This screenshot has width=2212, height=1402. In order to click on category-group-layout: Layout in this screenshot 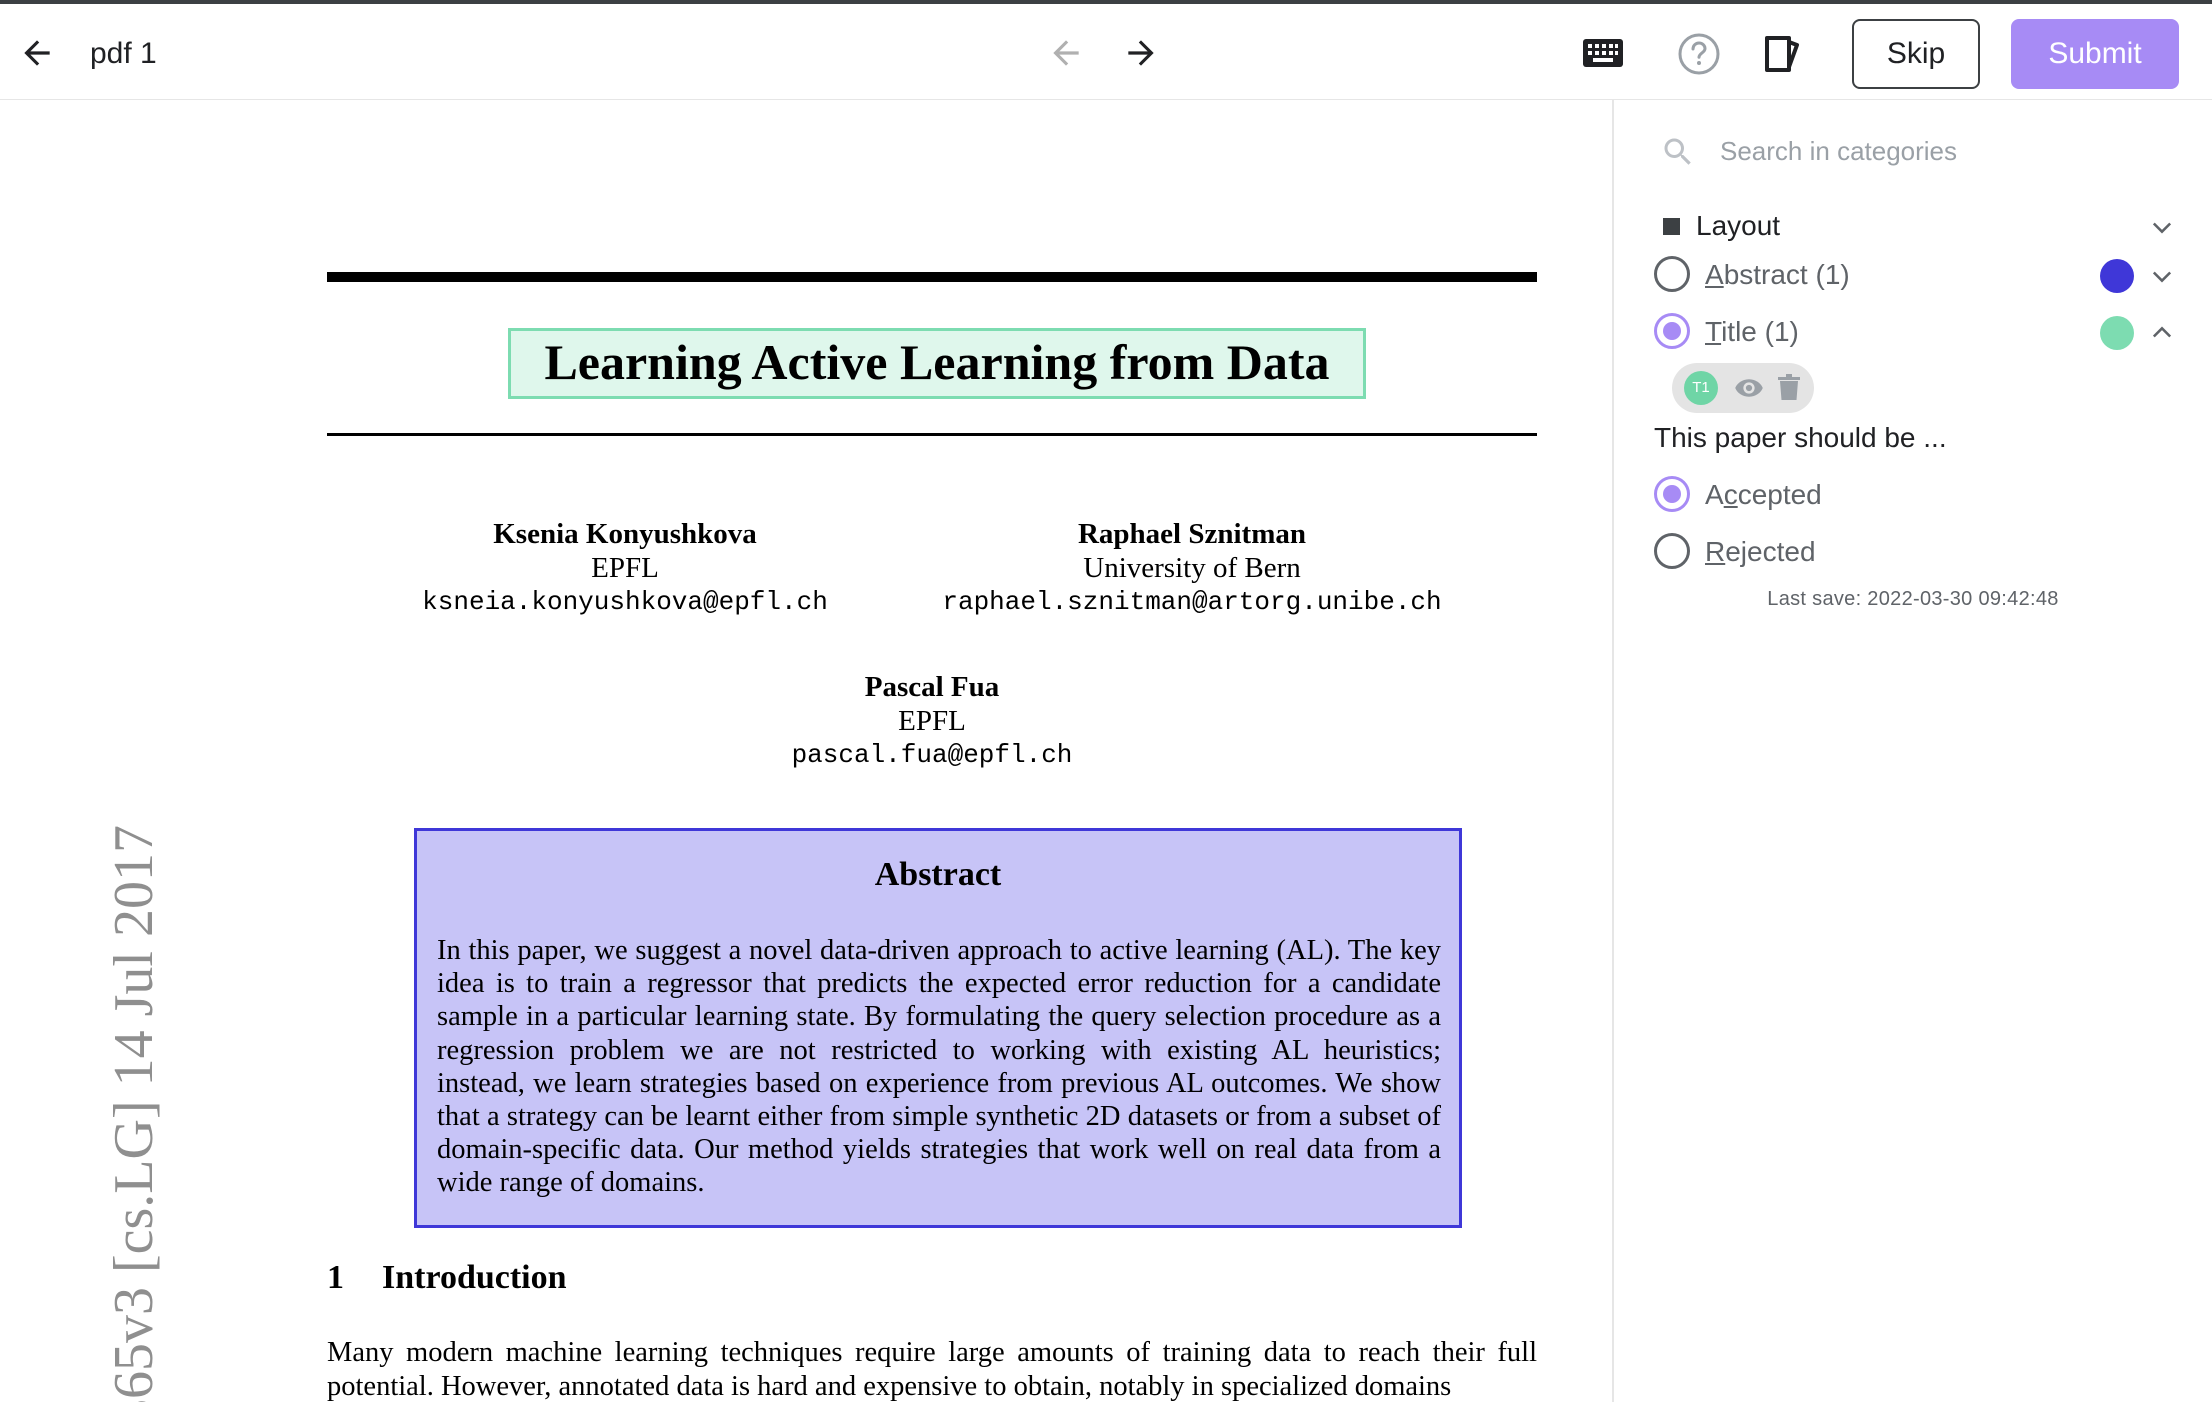, I will do `click(1924, 226)`.